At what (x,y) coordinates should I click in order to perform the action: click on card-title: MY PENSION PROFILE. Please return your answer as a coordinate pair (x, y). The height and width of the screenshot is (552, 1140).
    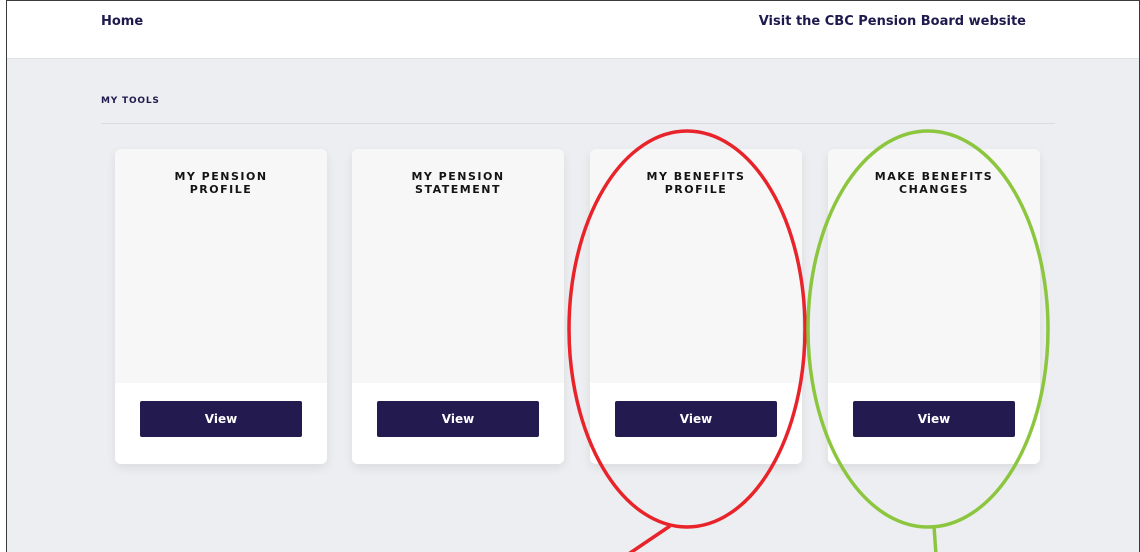
    Looking at the image, I should click on (221, 183).